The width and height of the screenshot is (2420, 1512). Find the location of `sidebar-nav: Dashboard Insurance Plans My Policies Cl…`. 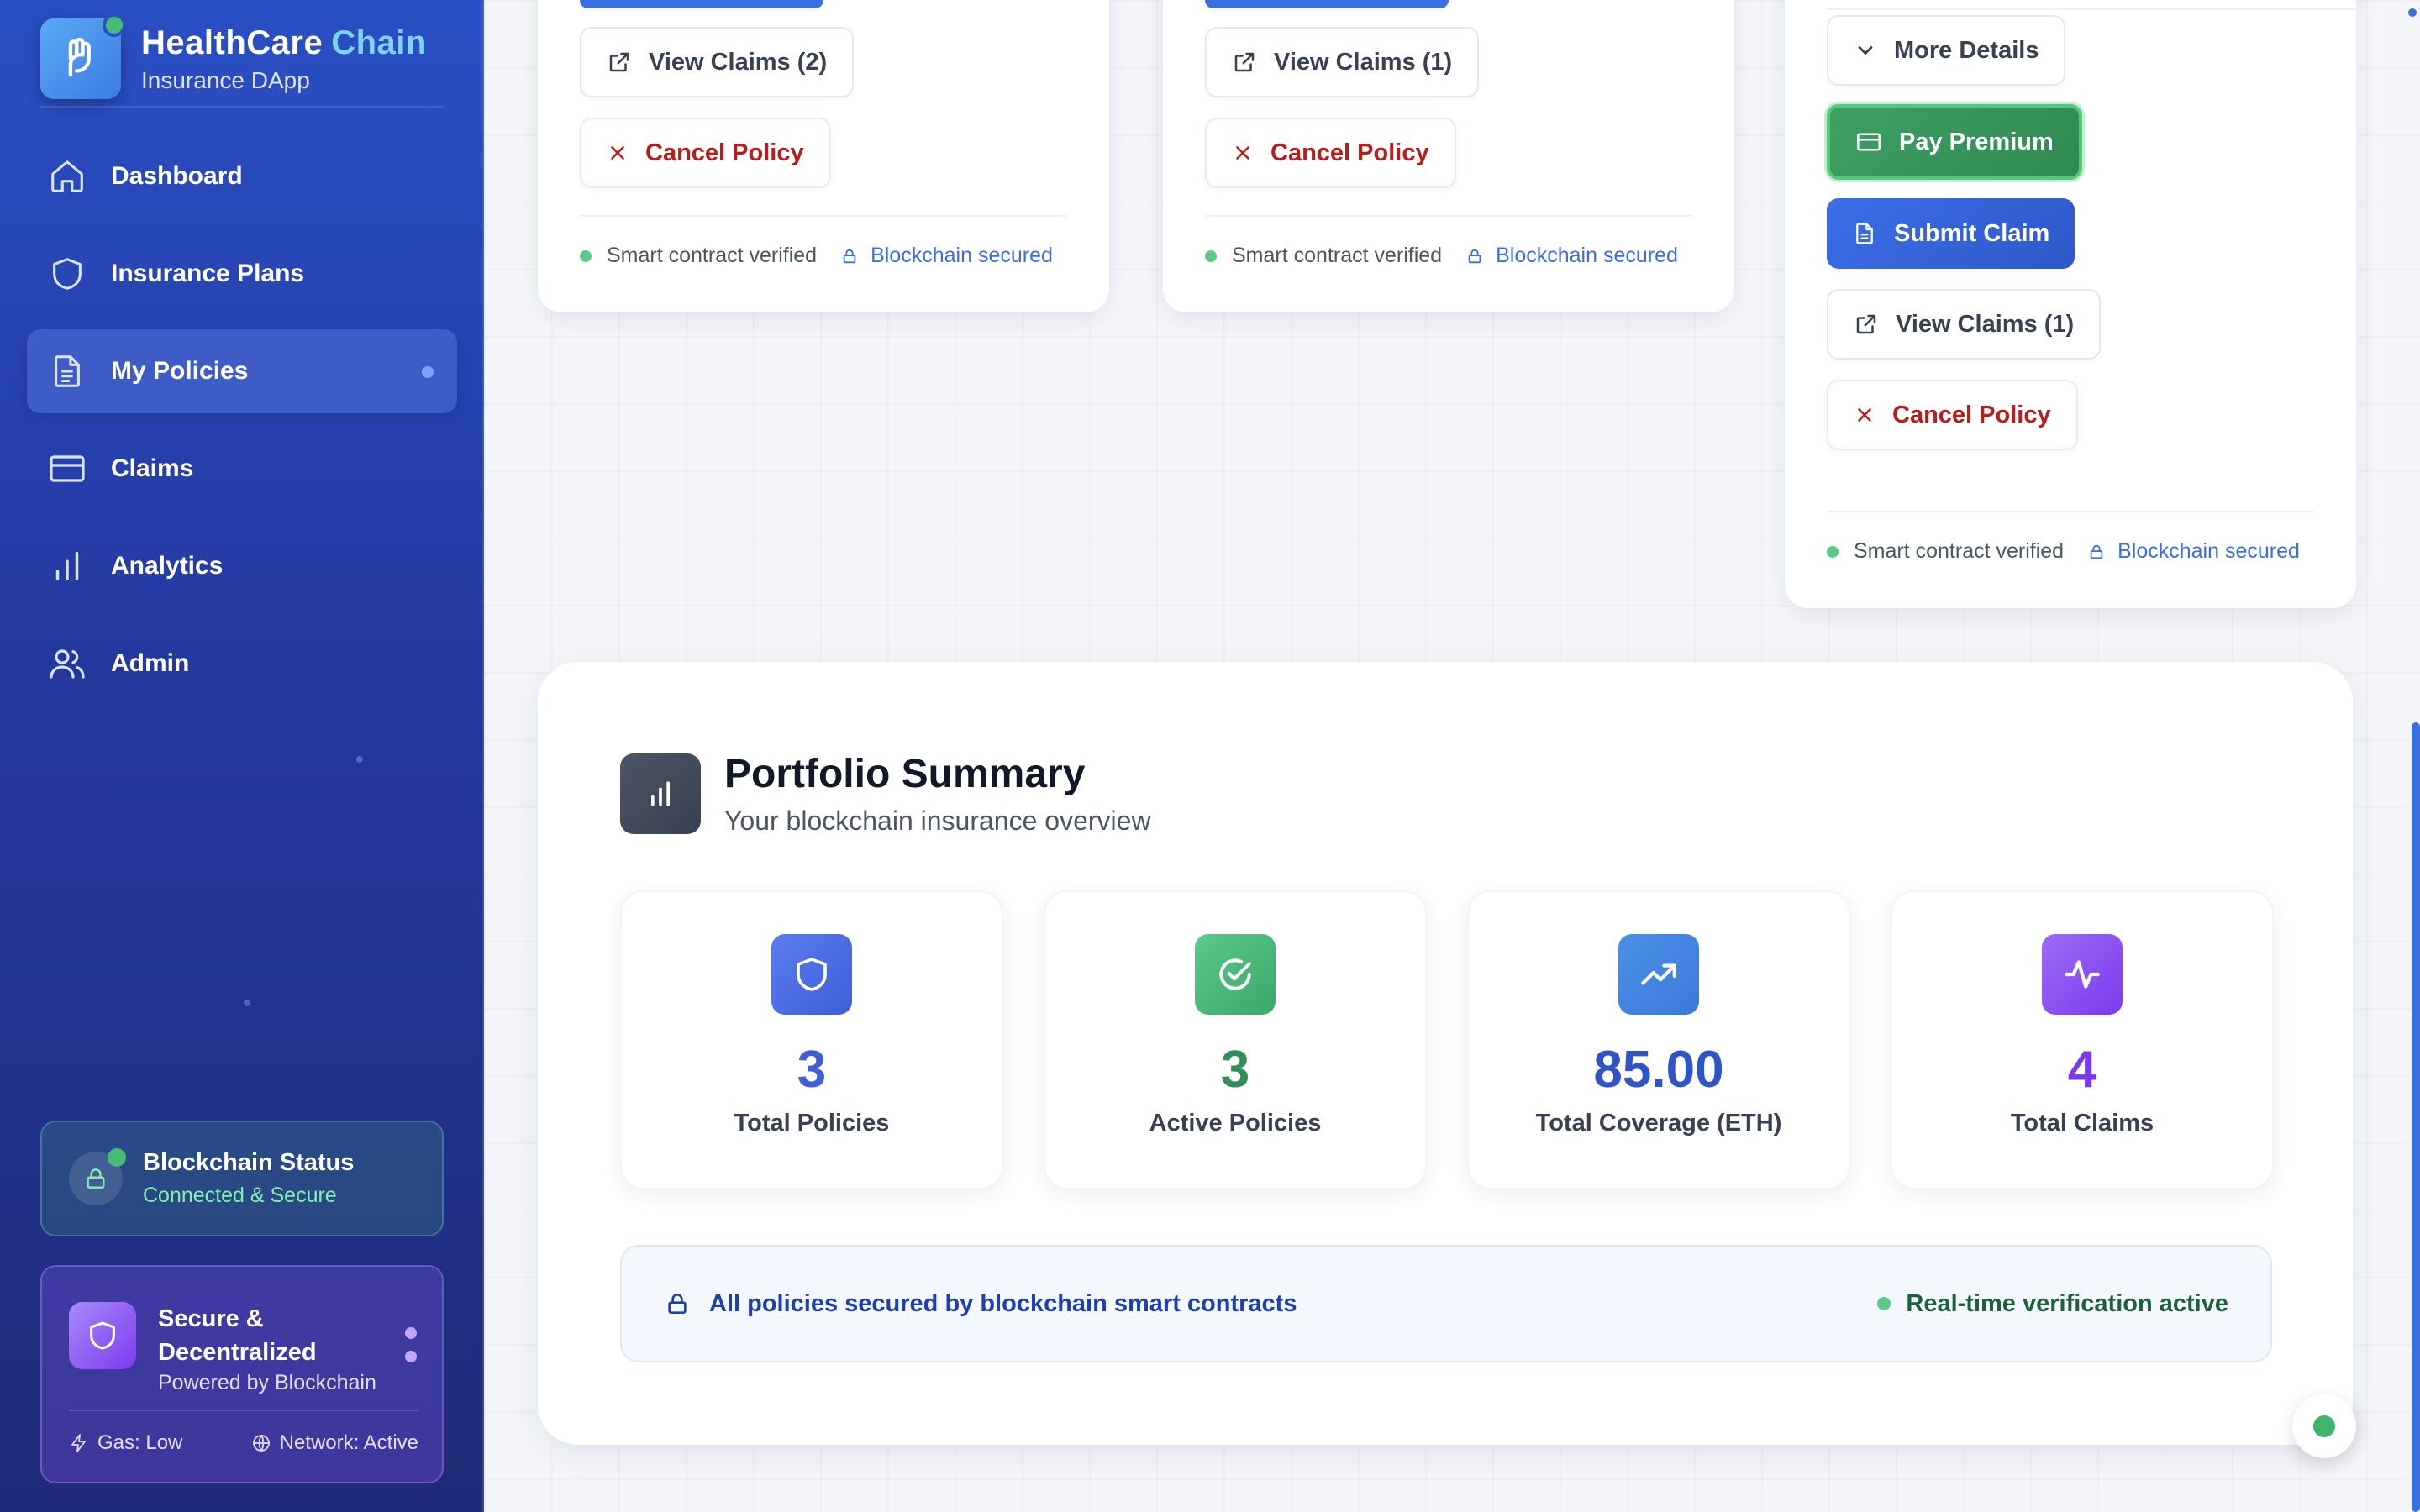

sidebar-nav: Dashboard Insurance Plans My Policies Cl… is located at coordinates (242, 426).